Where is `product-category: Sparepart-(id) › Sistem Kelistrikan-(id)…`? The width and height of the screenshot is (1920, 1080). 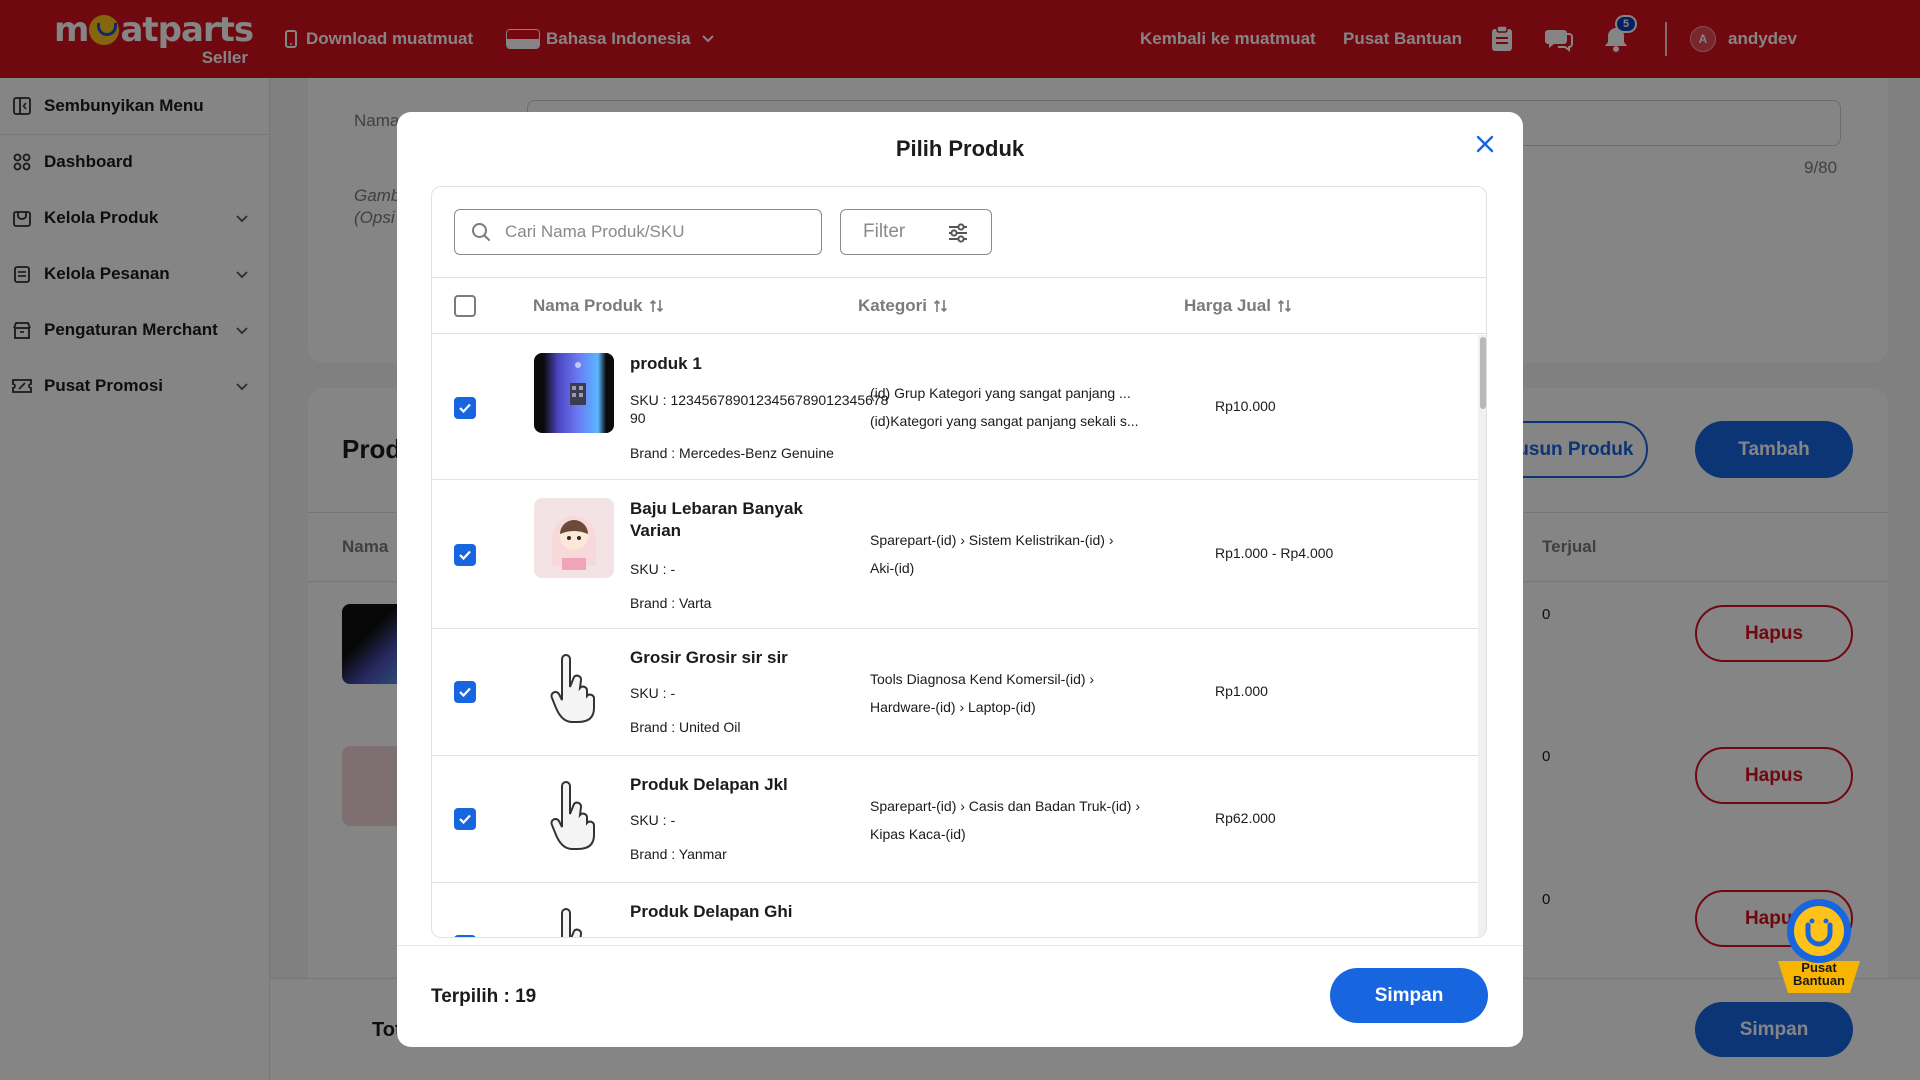 product-category: Sparepart-(id) › Sistem Kelistrikan-(id)… is located at coordinates (1020, 554).